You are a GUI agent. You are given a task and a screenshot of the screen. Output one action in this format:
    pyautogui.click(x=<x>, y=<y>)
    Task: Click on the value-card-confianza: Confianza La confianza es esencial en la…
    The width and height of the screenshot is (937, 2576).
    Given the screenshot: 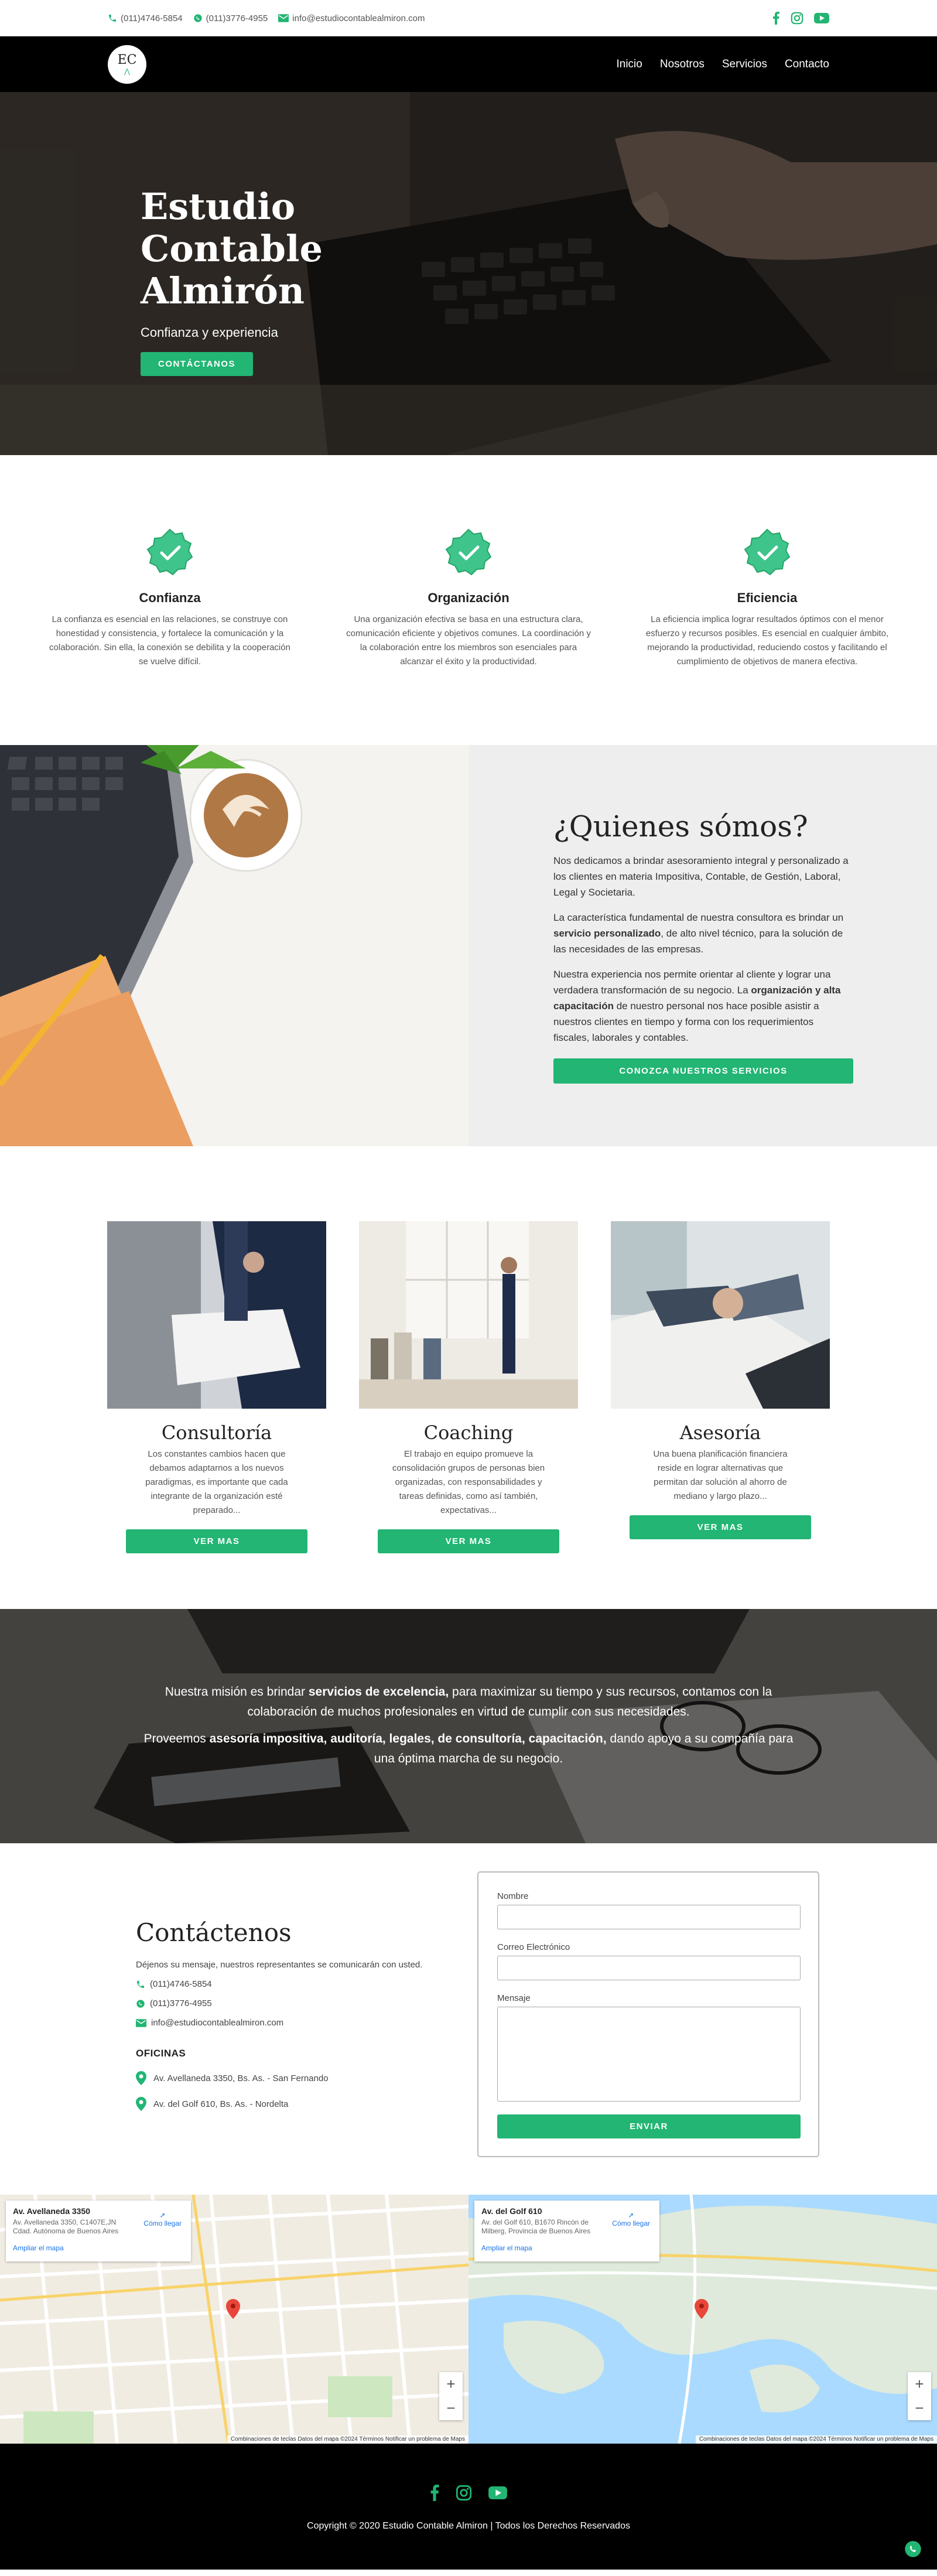 What is the action you would take?
    pyautogui.click(x=170, y=636)
    